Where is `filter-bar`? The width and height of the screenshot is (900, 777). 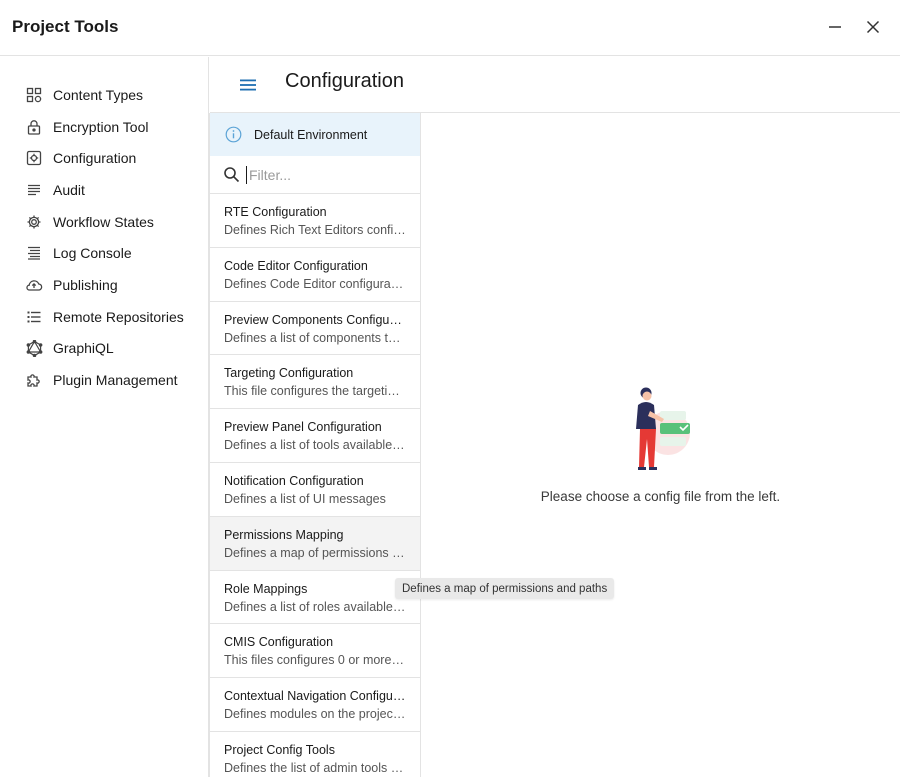 filter-bar is located at coordinates (315, 175).